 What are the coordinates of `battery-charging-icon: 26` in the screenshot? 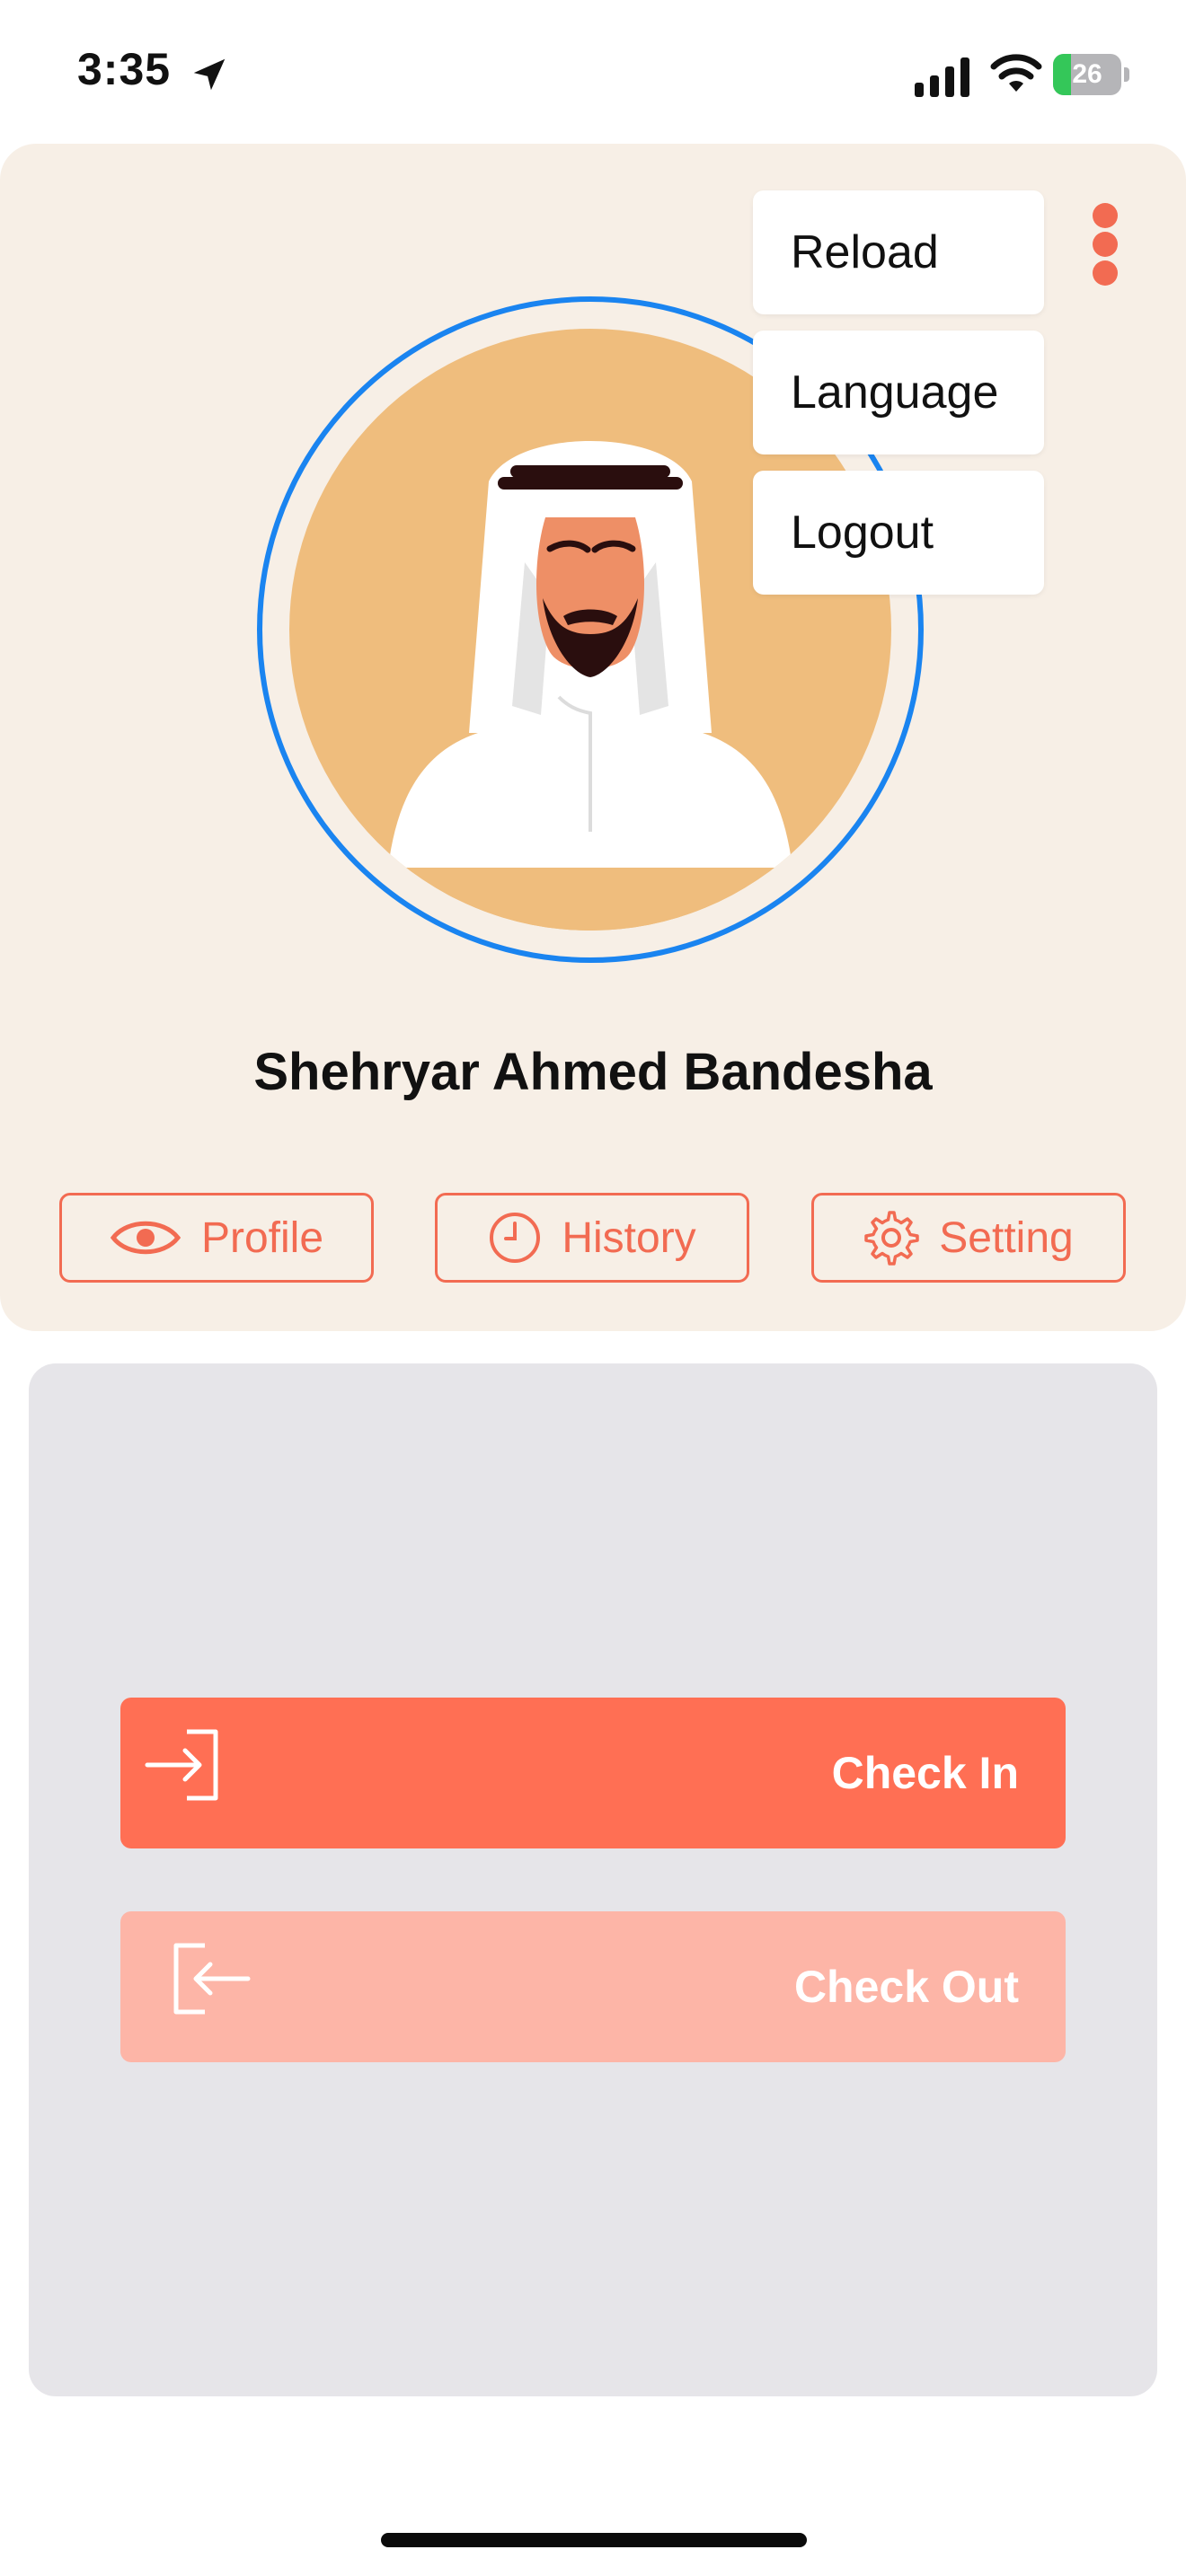 It's located at (1091, 74).